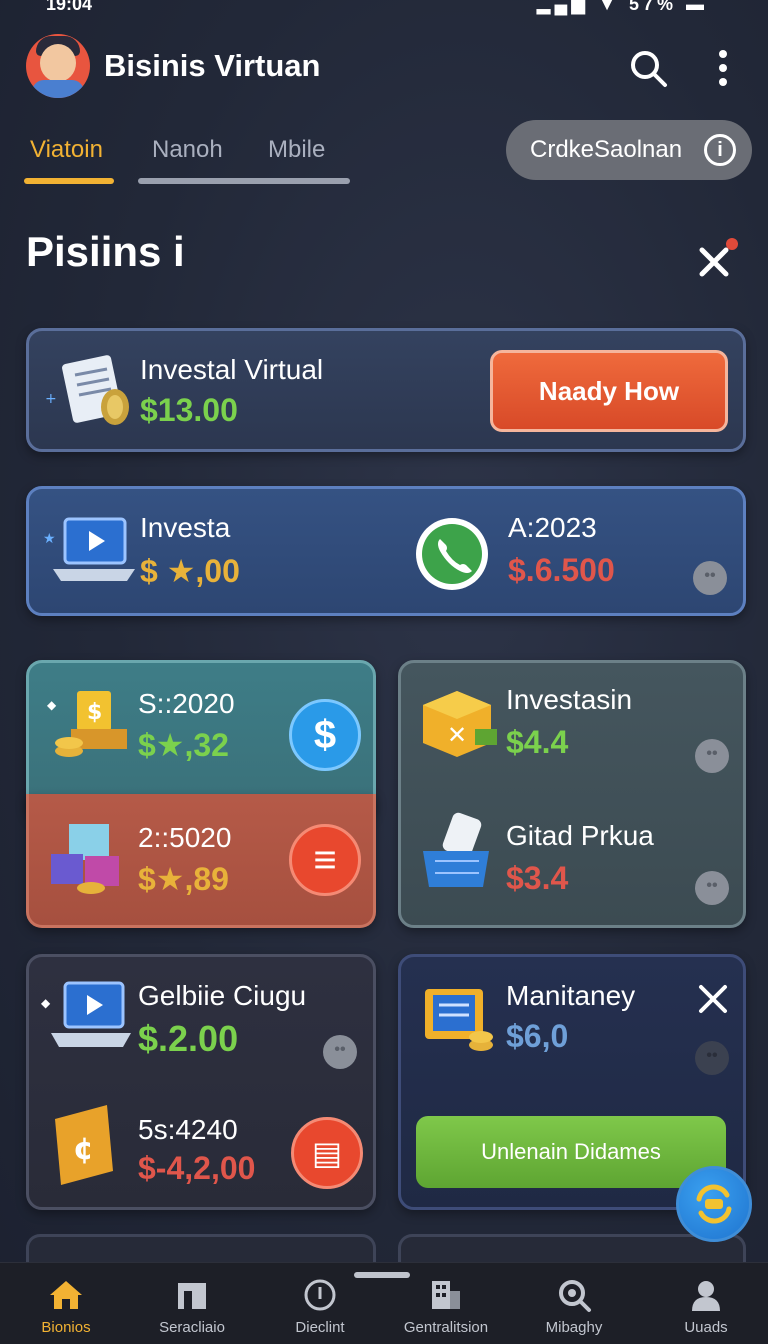  What do you see at coordinates (386, 551) in the screenshot?
I see `investment-card-laptop: ★ ••` at bounding box center [386, 551].